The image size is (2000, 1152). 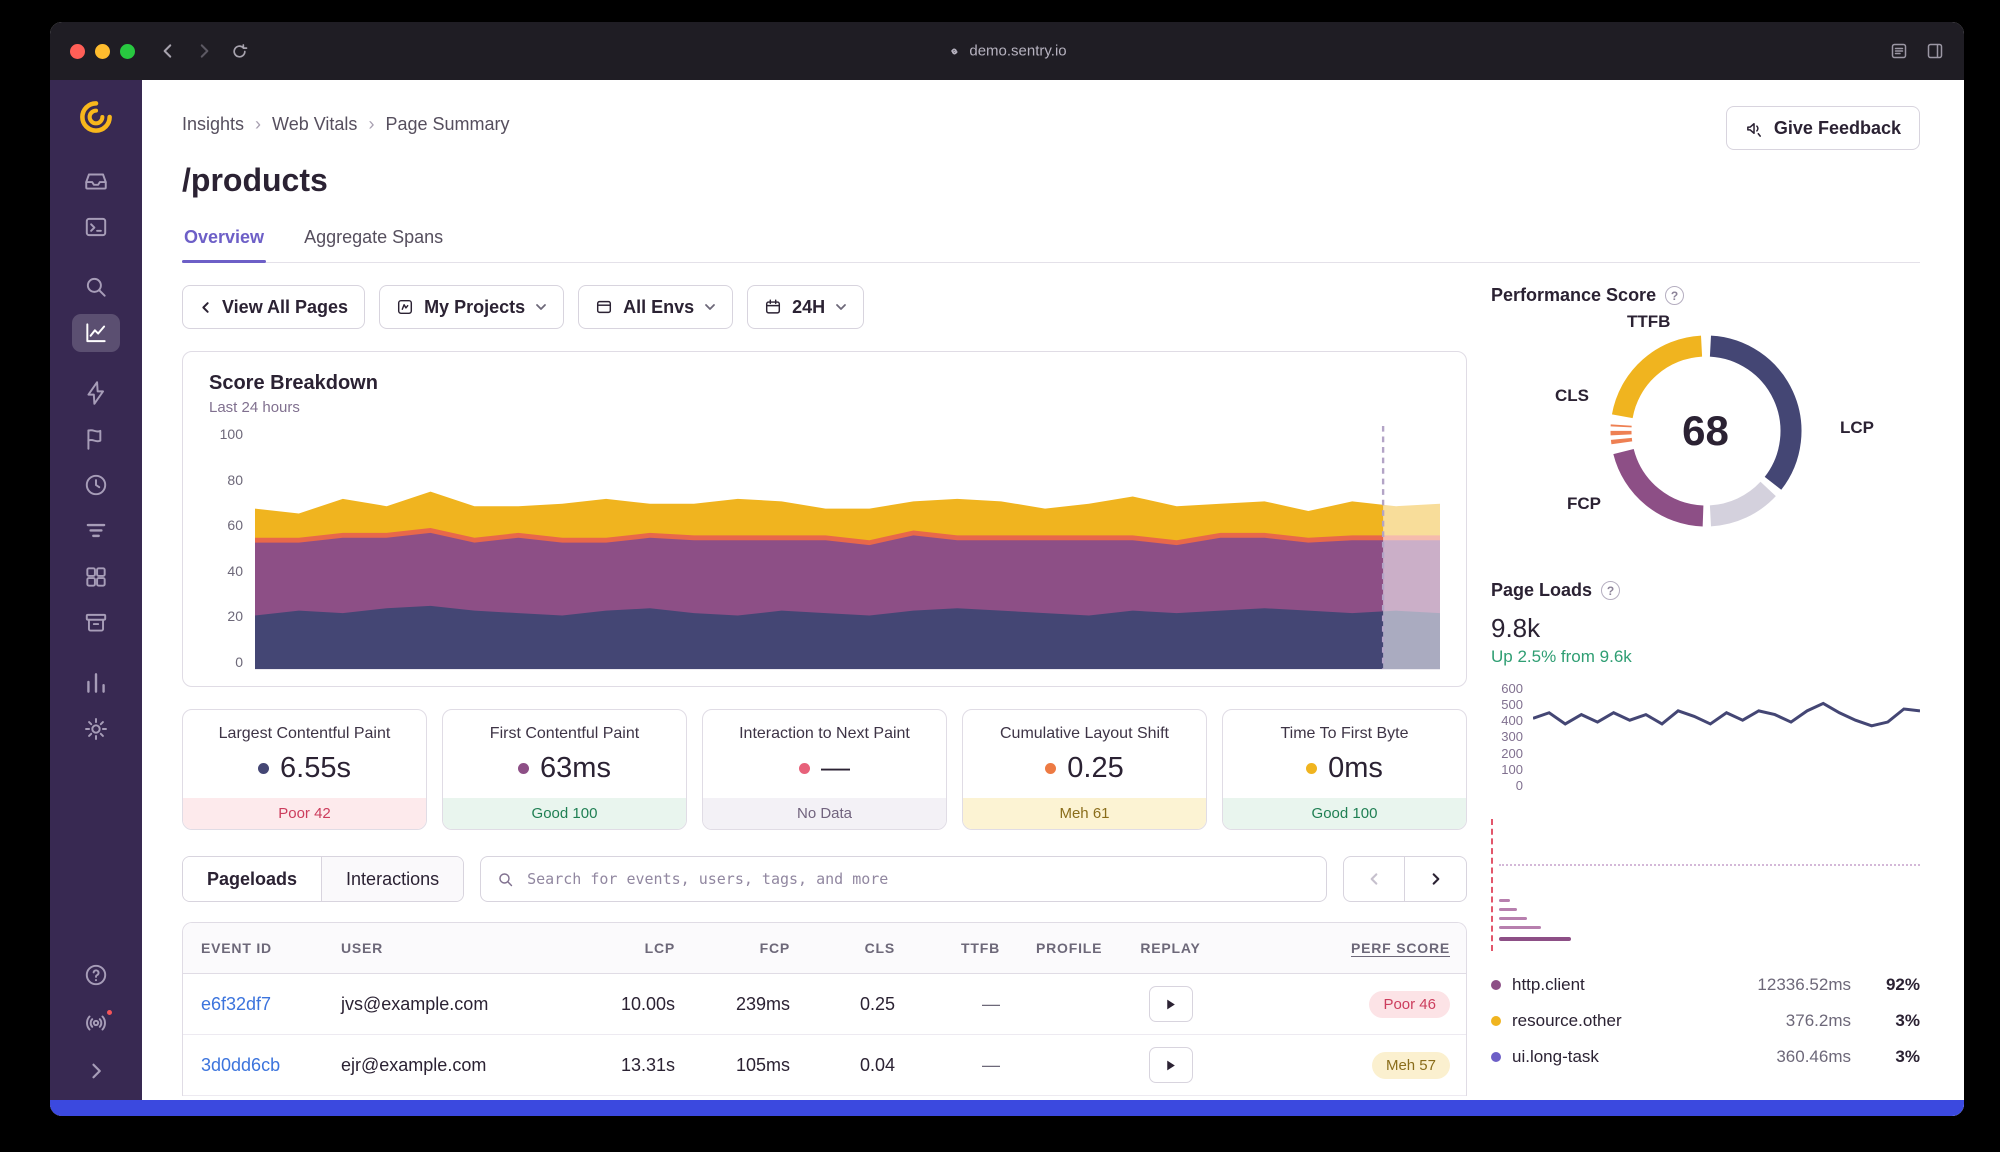 I want to click on breadcrumb-item-insights: Insights, so click(x=213, y=124).